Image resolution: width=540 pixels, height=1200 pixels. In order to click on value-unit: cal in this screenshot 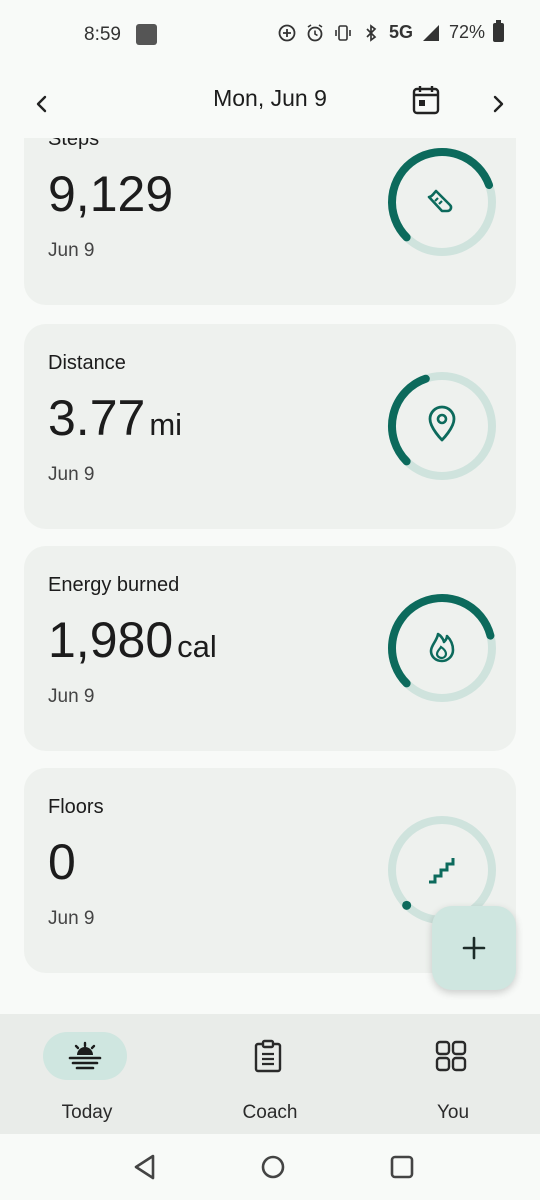, I will do `click(197, 646)`.